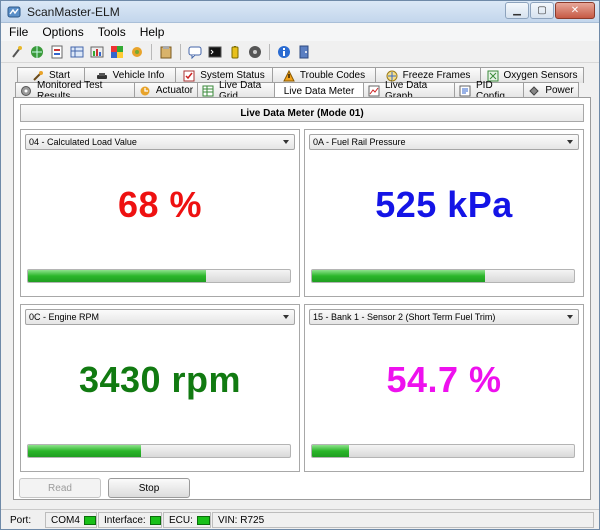  Describe the element at coordinates (189, 75) in the screenshot. I see `check-icon` at that location.